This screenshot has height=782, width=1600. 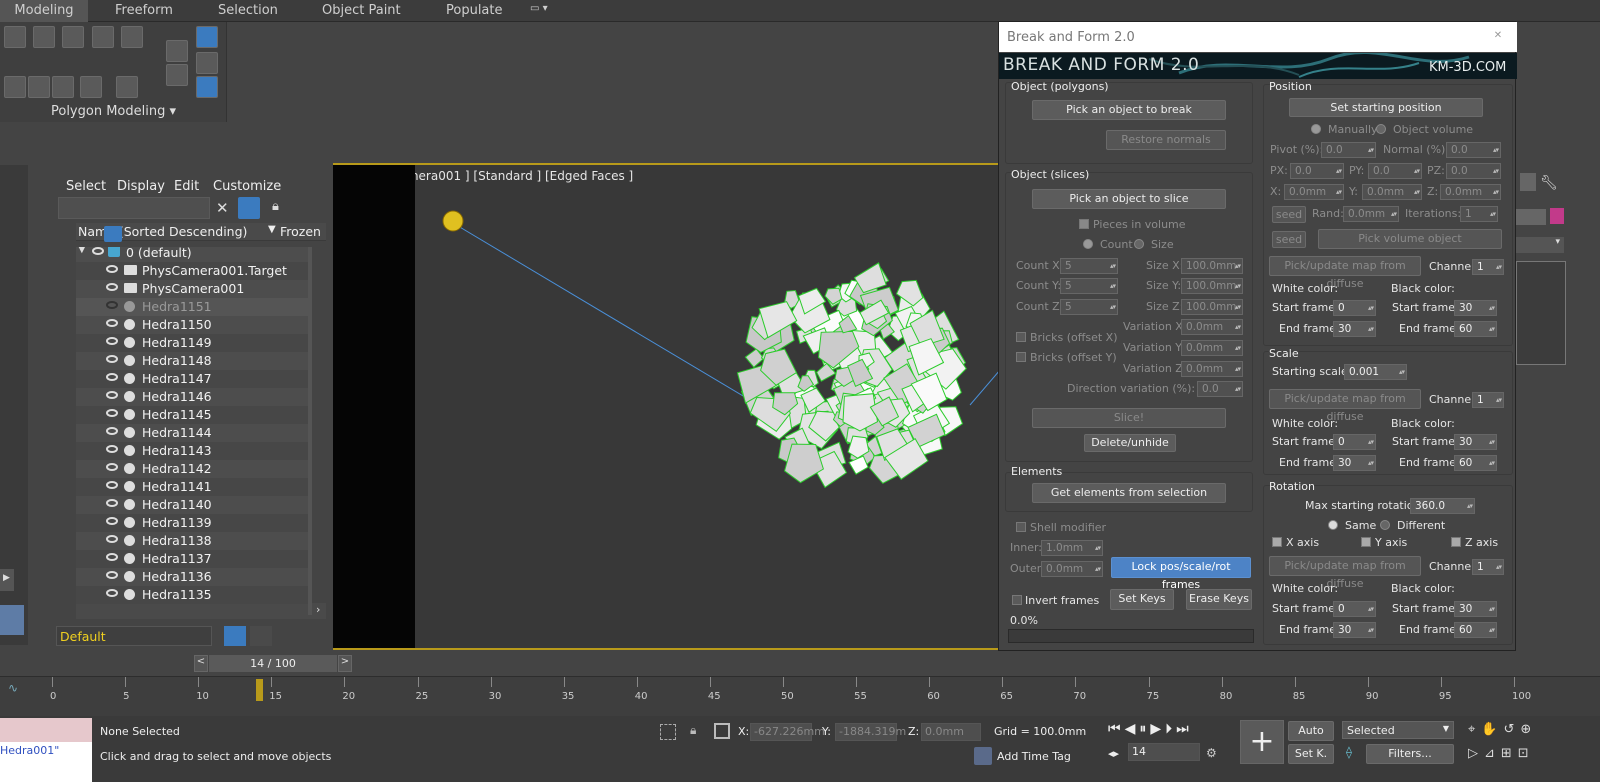 I want to click on filter-icon, so click(x=249, y=208).